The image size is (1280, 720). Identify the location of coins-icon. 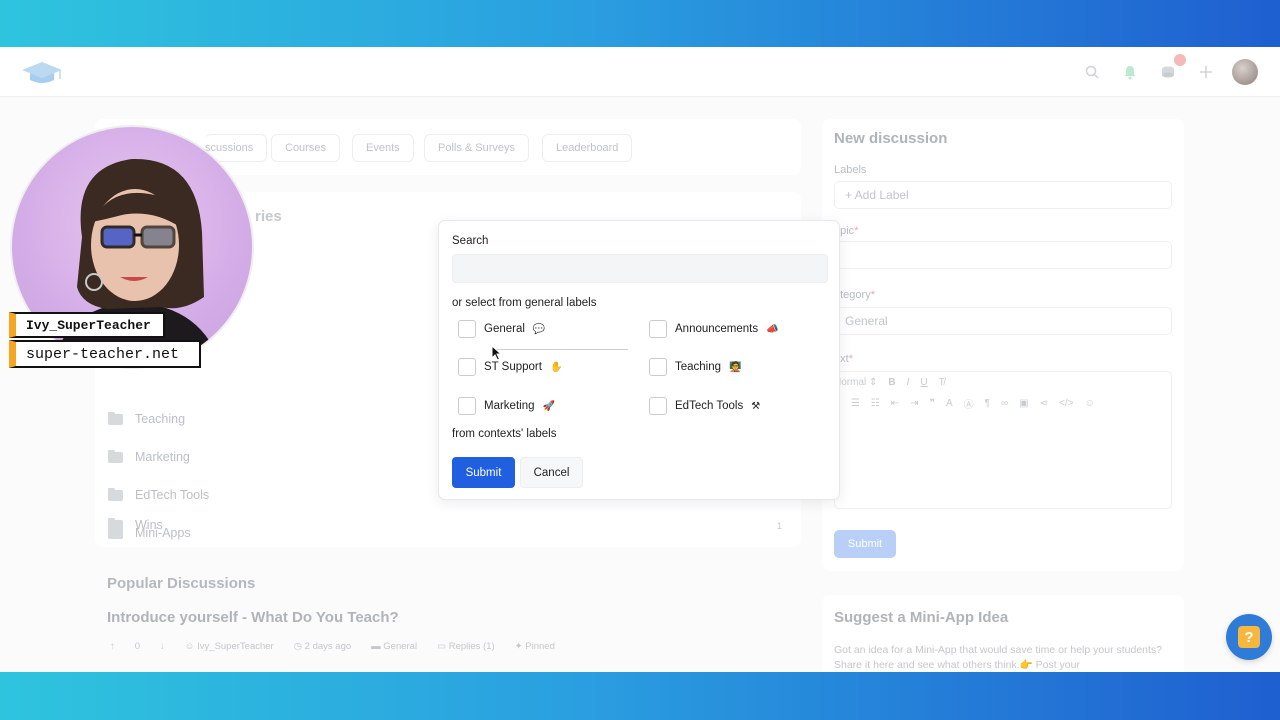
(1171, 69).